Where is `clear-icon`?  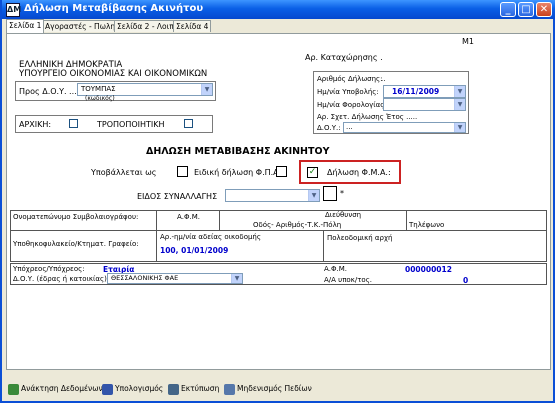 clear-icon is located at coordinates (229, 389).